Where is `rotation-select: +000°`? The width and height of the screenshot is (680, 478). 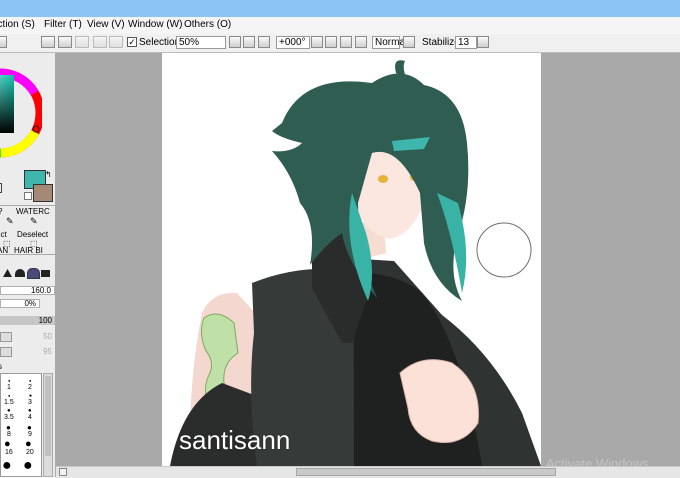 rotation-select: +000° is located at coordinates (293, 42).